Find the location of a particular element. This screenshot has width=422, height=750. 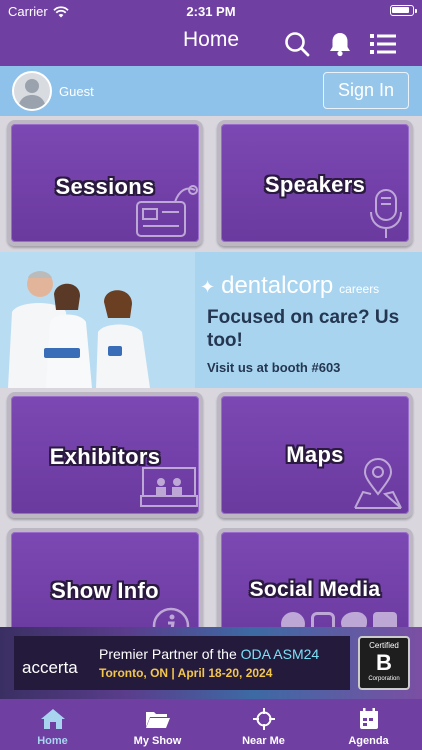

tile-label: Social Media is located at coordinates (315, 589).